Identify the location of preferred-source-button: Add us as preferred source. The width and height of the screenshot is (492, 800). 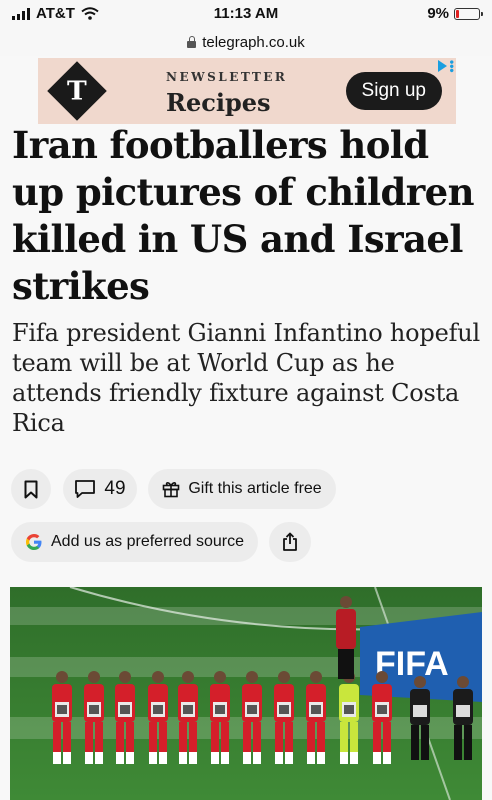
(134, 542).